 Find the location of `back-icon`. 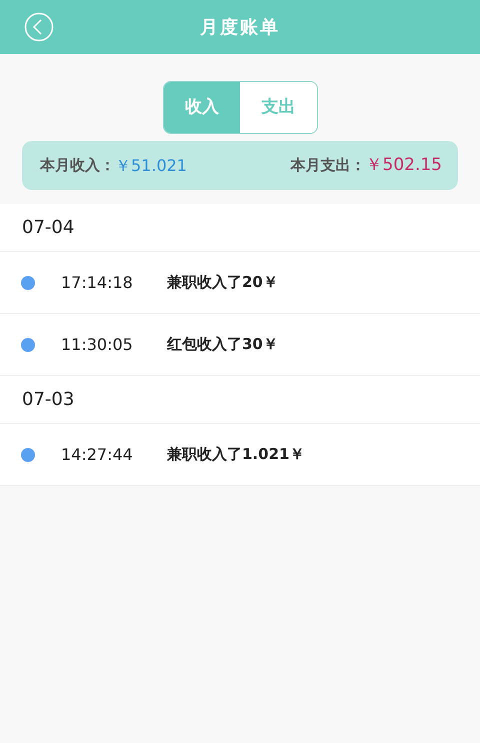

back-icon is located at coordinates (39, 27).